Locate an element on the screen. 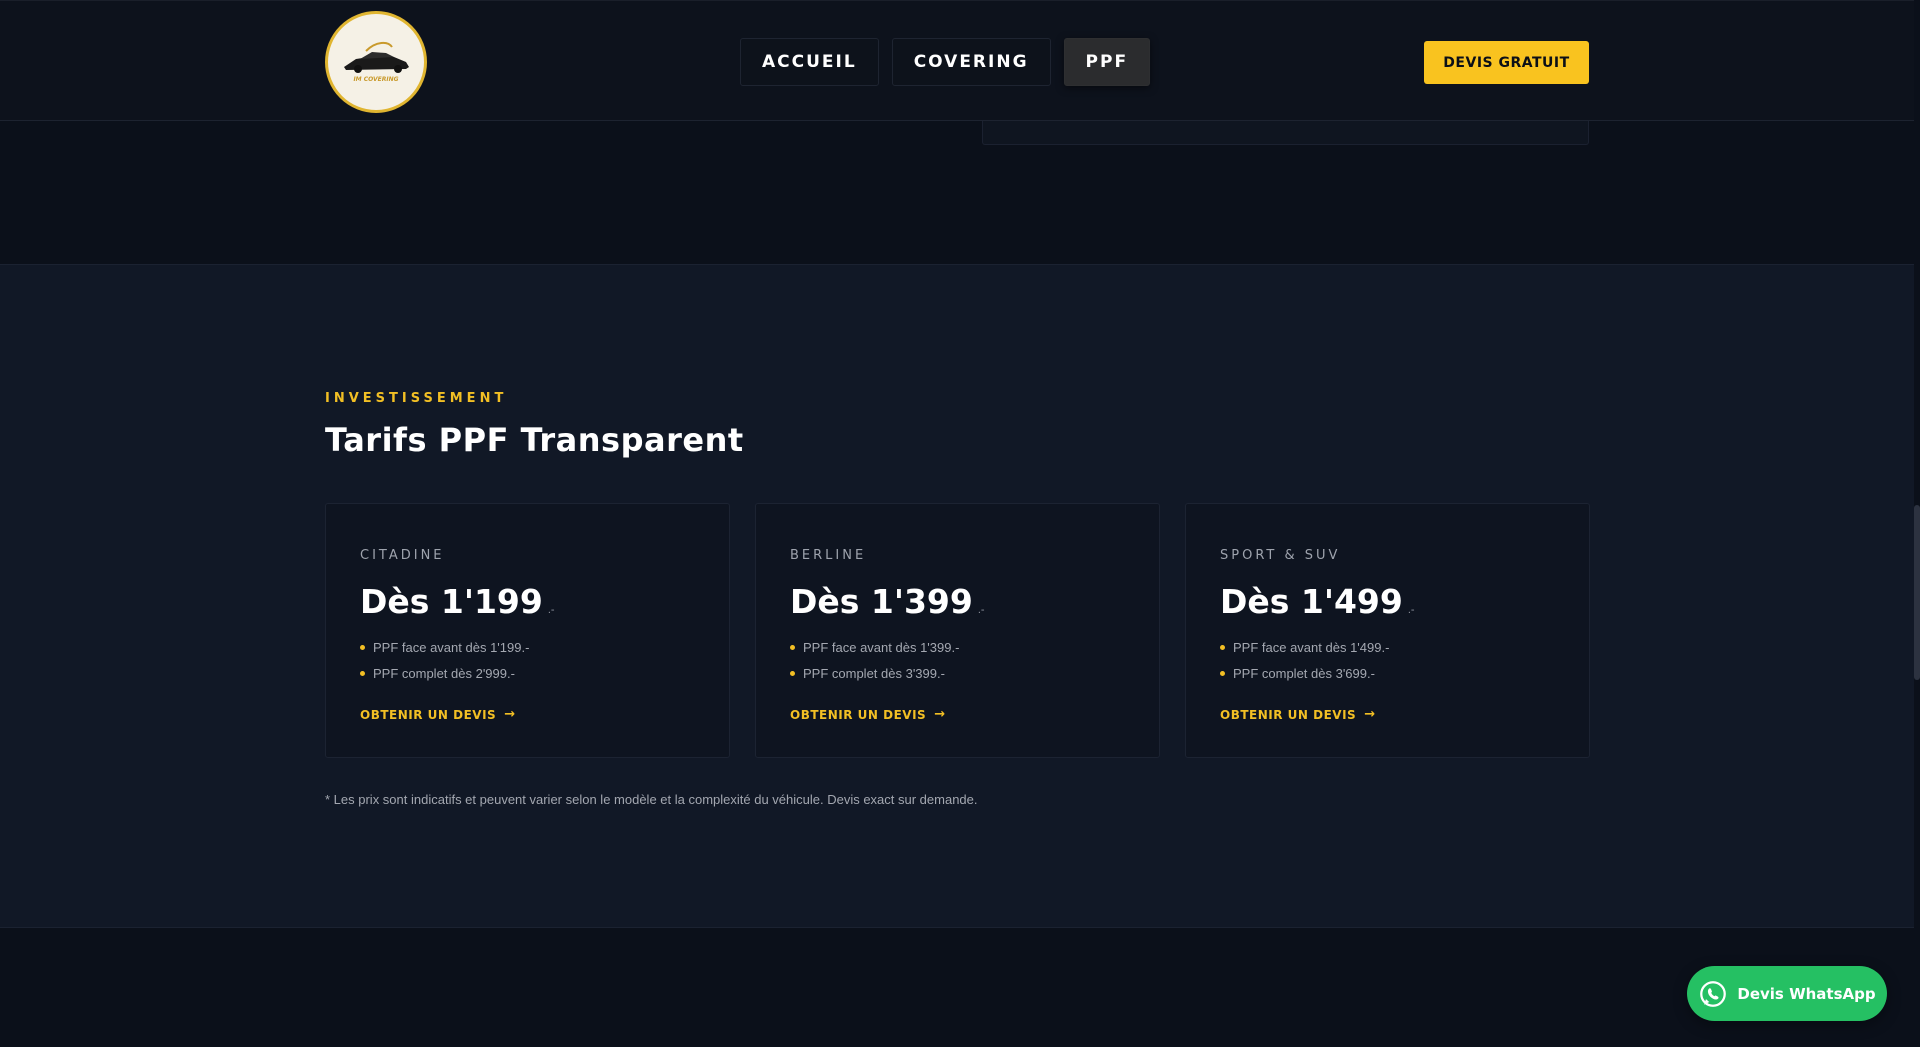 Image resolution: width=1920 pixels, height=1047 pixels. card-category: SPORT & SUV is located at coordinates (1280, 555).